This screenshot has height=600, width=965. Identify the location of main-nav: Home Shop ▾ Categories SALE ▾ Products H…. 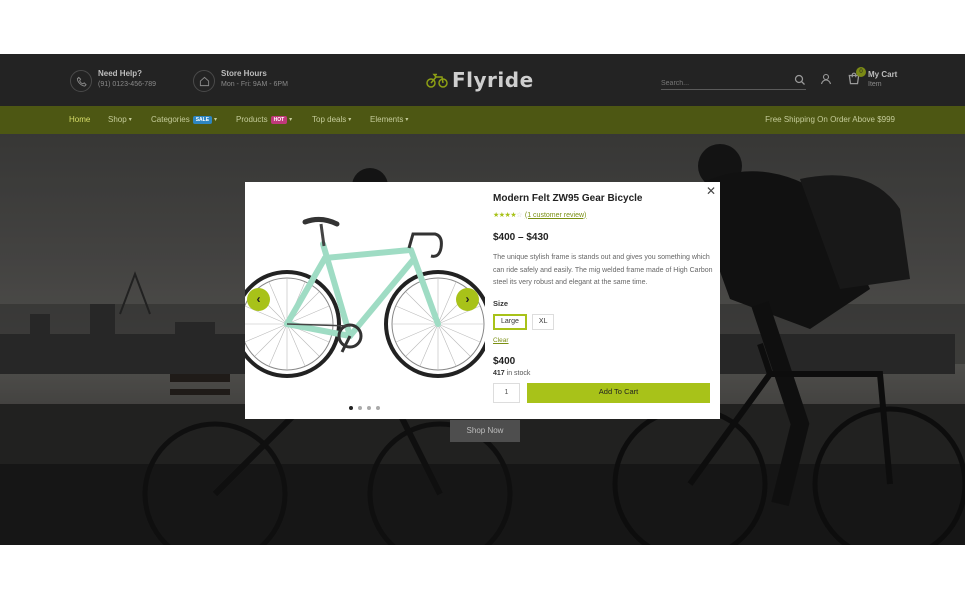
(482, 120).